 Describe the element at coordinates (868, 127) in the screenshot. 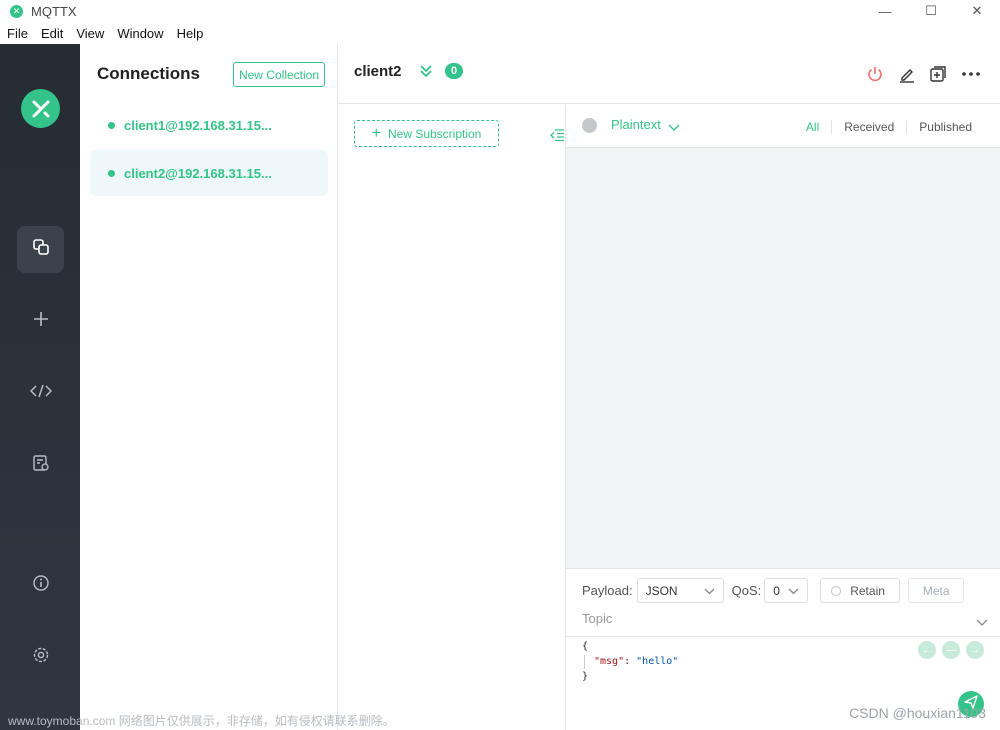

I see `filter-received-tab: Received` at that location.